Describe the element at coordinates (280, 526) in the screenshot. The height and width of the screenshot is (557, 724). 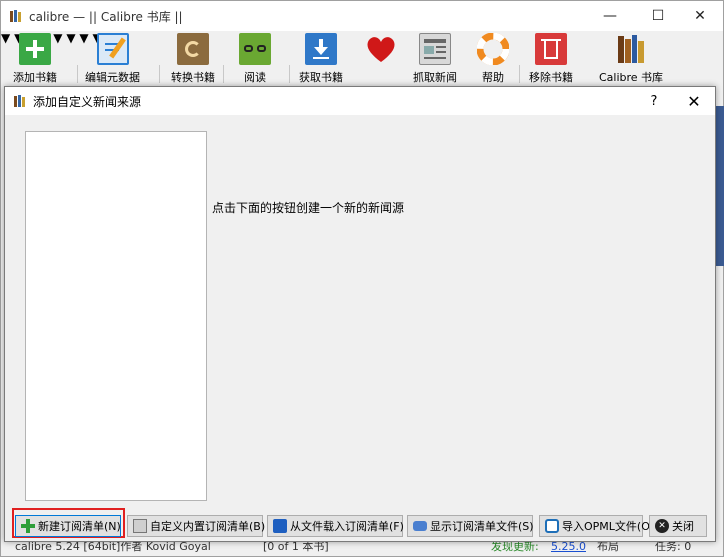
I see `folder-open-icon` at that location.